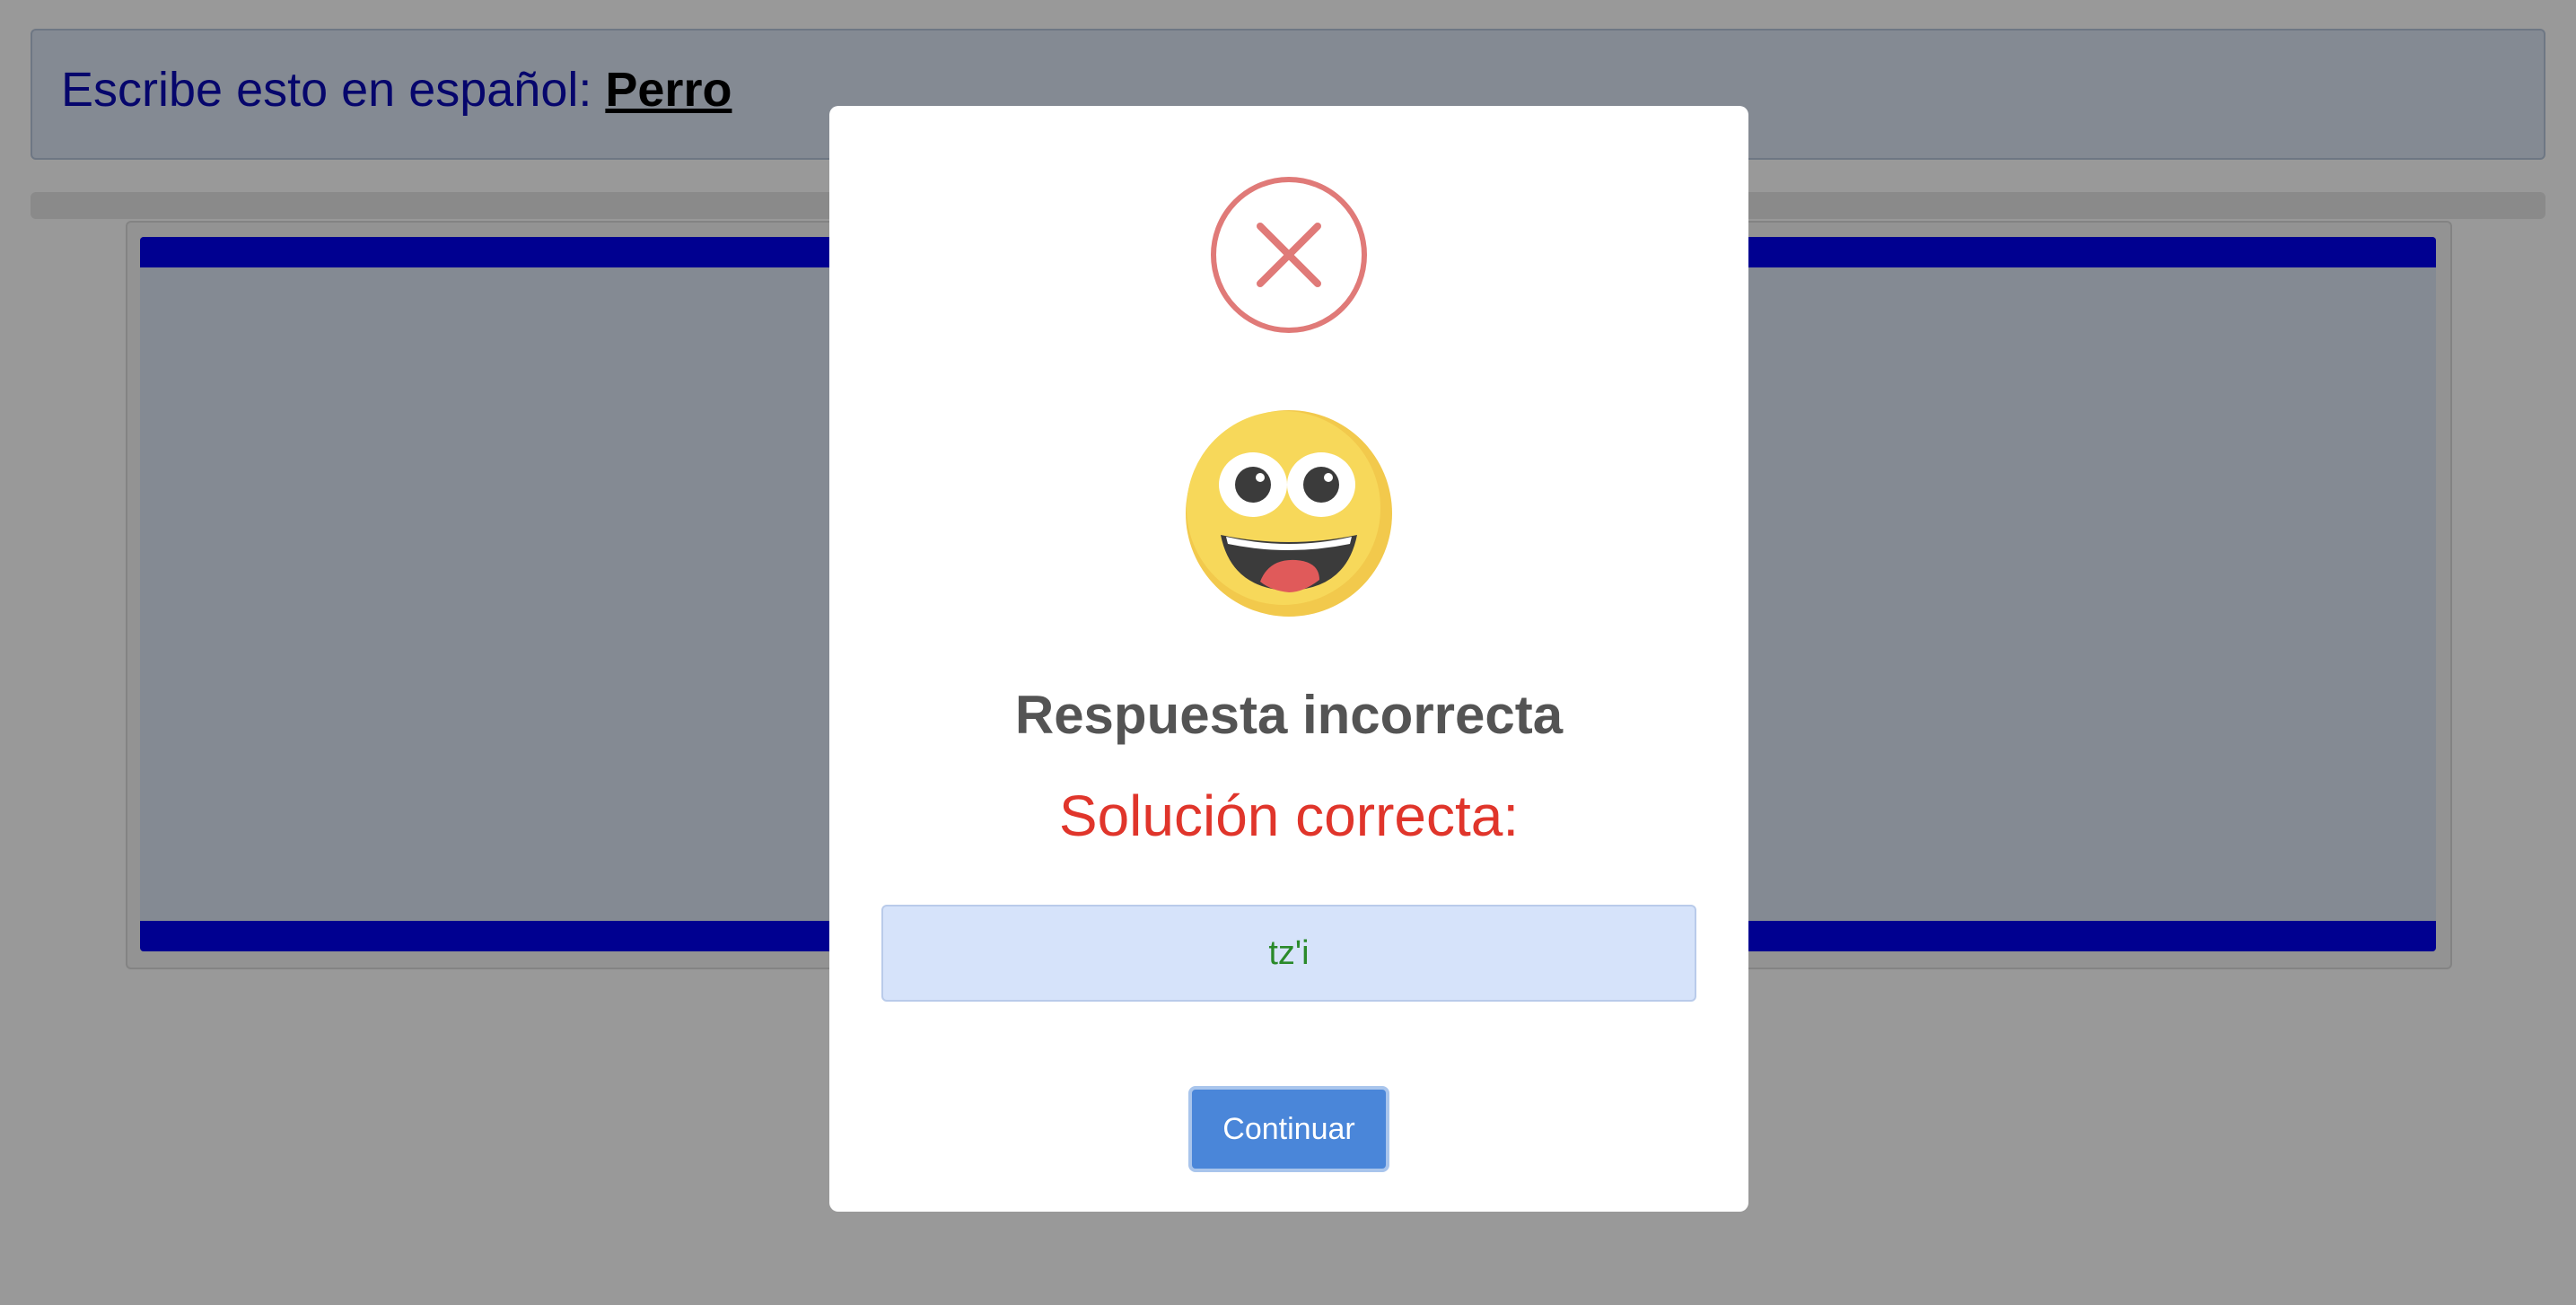 The width and height of the screenshot is (2576, 1305). I want to click on continue-button-label: Continuar, so click(1288, 1128).